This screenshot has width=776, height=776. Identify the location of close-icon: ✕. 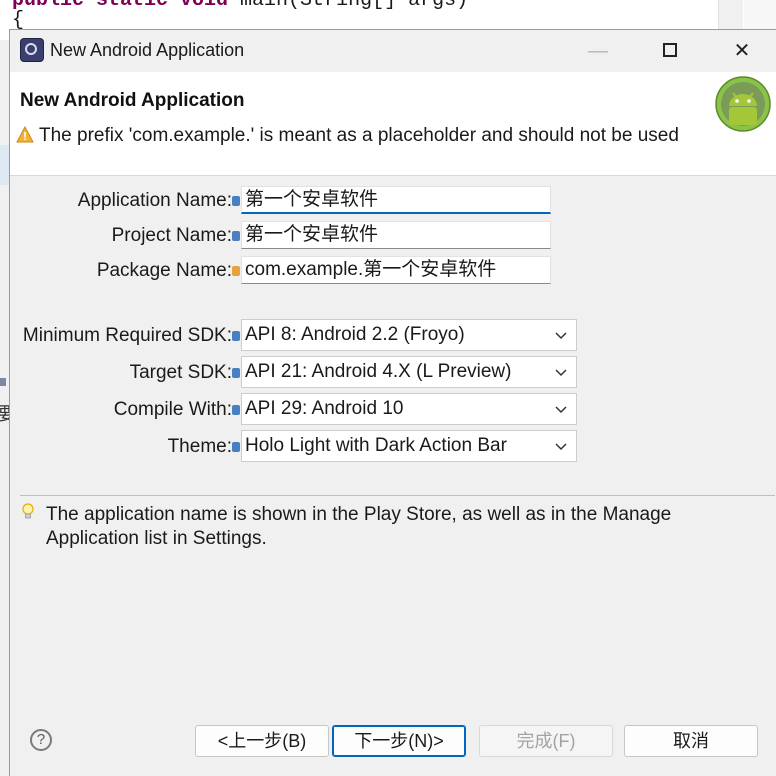
(742, 51).